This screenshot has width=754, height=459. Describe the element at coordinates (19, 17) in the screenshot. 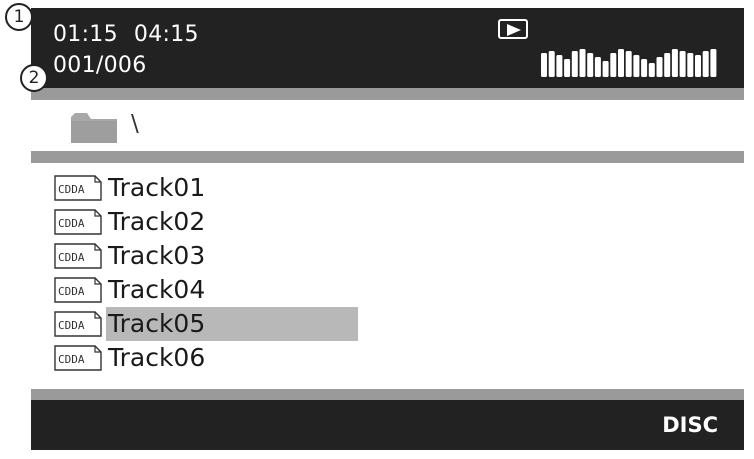

I see `callout-1: 1` at that location.